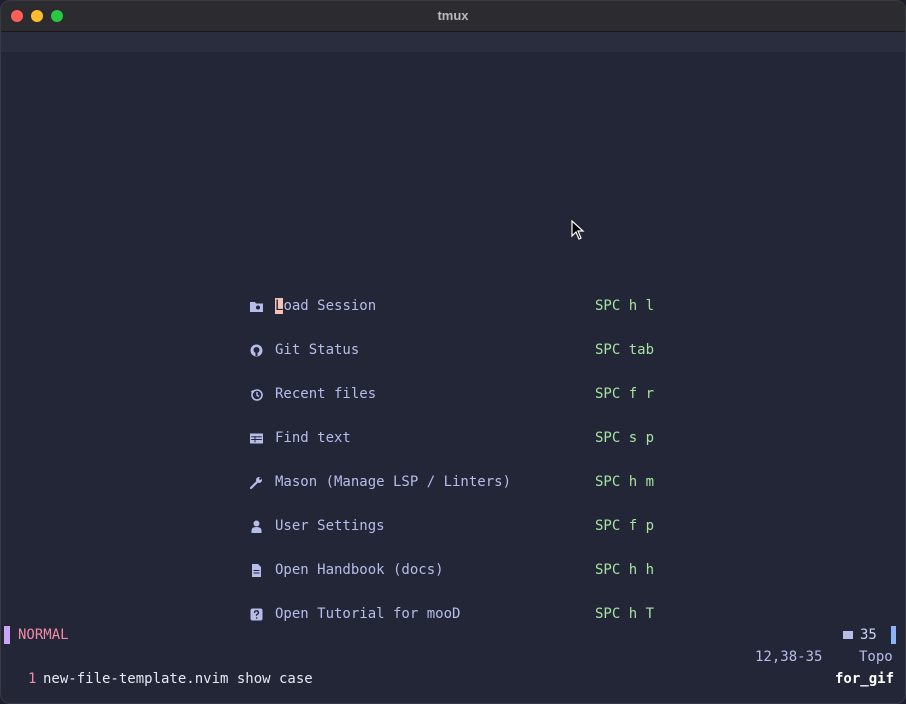 The height and width of the screenshot is (704, 906). Describe the element at coordinates (330, 526) in the screenshot. I see `dashboard-item-label: User Settings` at that location.